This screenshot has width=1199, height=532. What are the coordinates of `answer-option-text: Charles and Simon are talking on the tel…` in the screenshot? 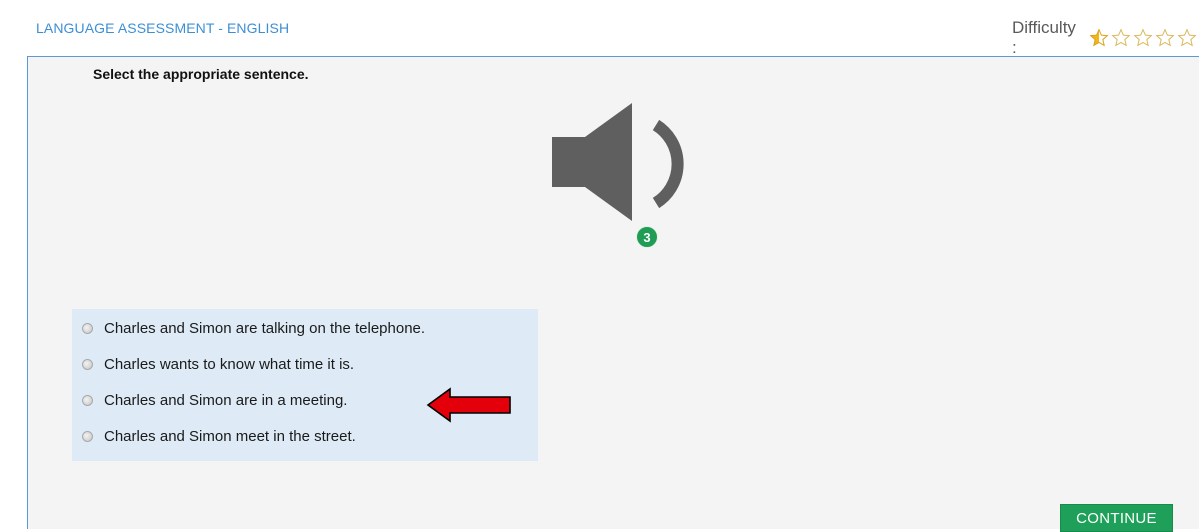 It's located at (265, 328).